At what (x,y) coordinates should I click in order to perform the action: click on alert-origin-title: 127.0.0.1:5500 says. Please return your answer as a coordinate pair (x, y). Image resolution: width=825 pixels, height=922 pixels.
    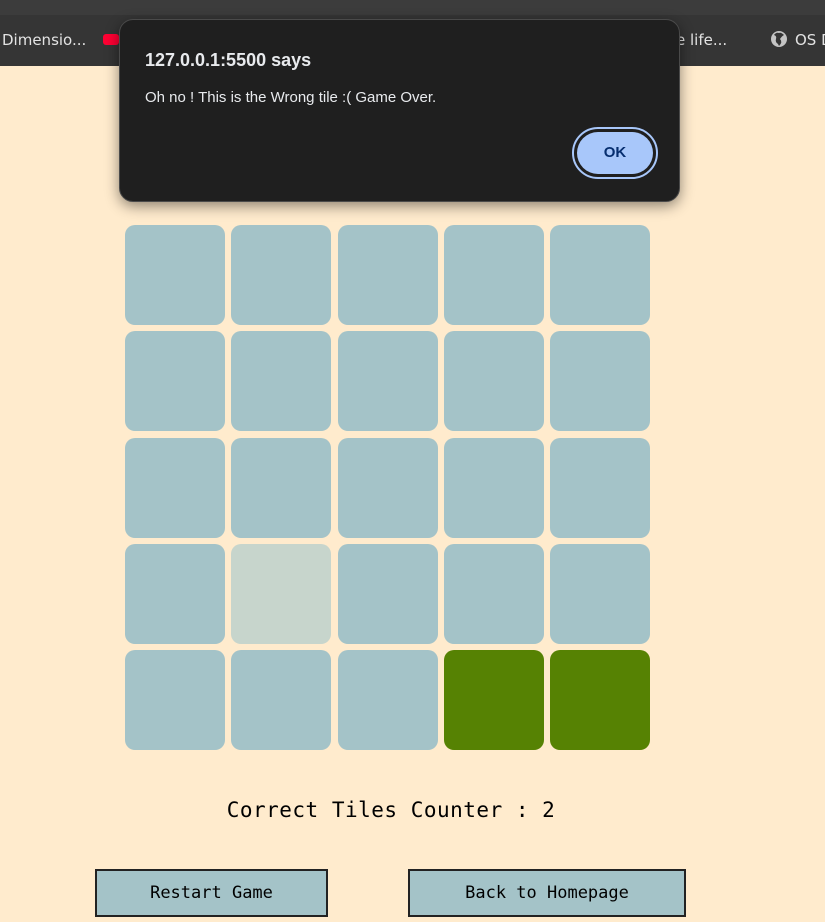
    Looking at the image, I should click on (228, 60).